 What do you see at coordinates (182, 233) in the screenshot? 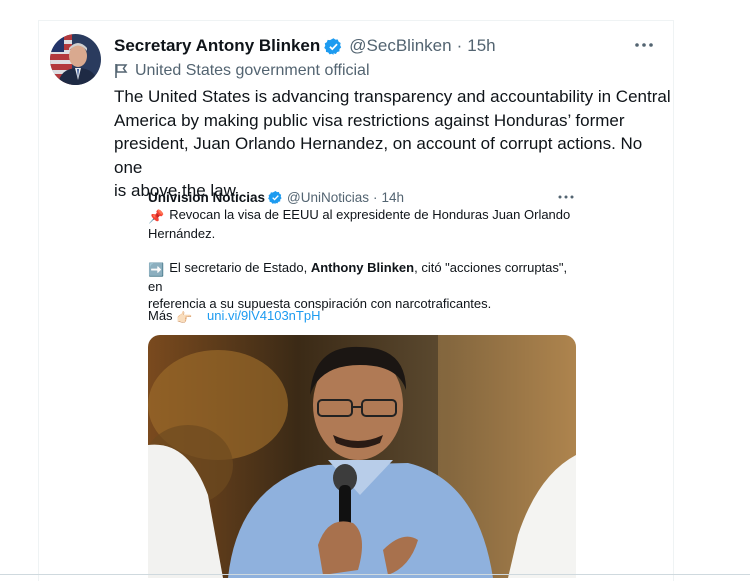
I see `quoted-line-2: Hernández.` at bounding box center [182, 233].